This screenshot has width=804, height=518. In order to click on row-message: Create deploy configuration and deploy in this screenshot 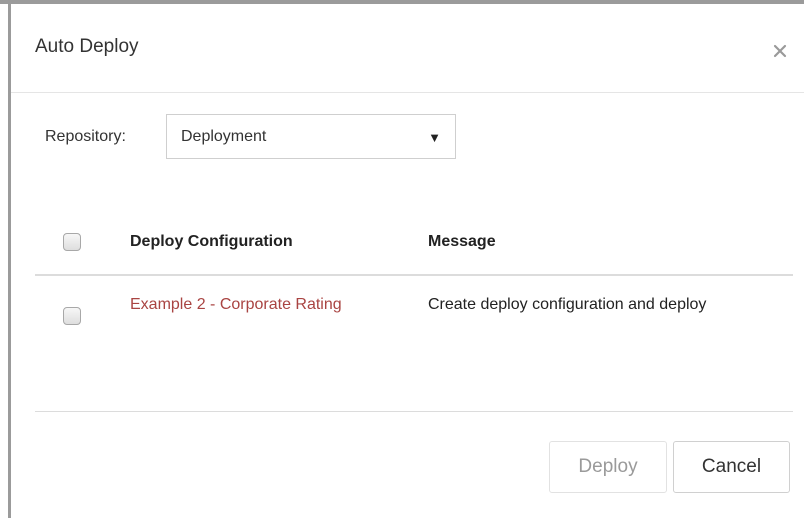, I will do `click(567, 304)`.